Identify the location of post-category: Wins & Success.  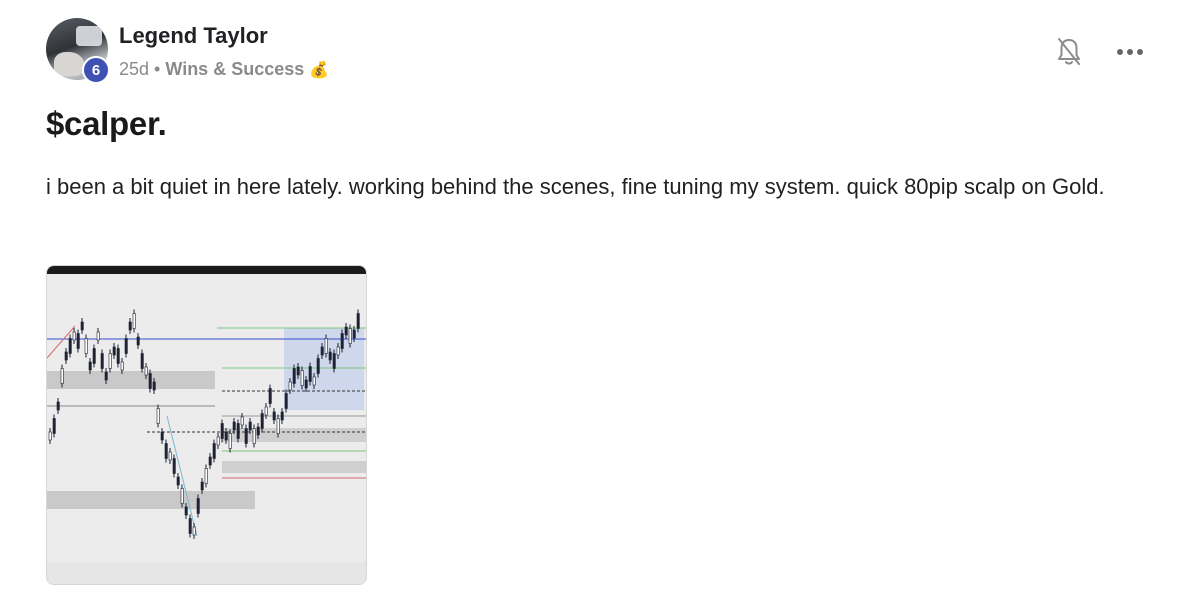
(234, 69).